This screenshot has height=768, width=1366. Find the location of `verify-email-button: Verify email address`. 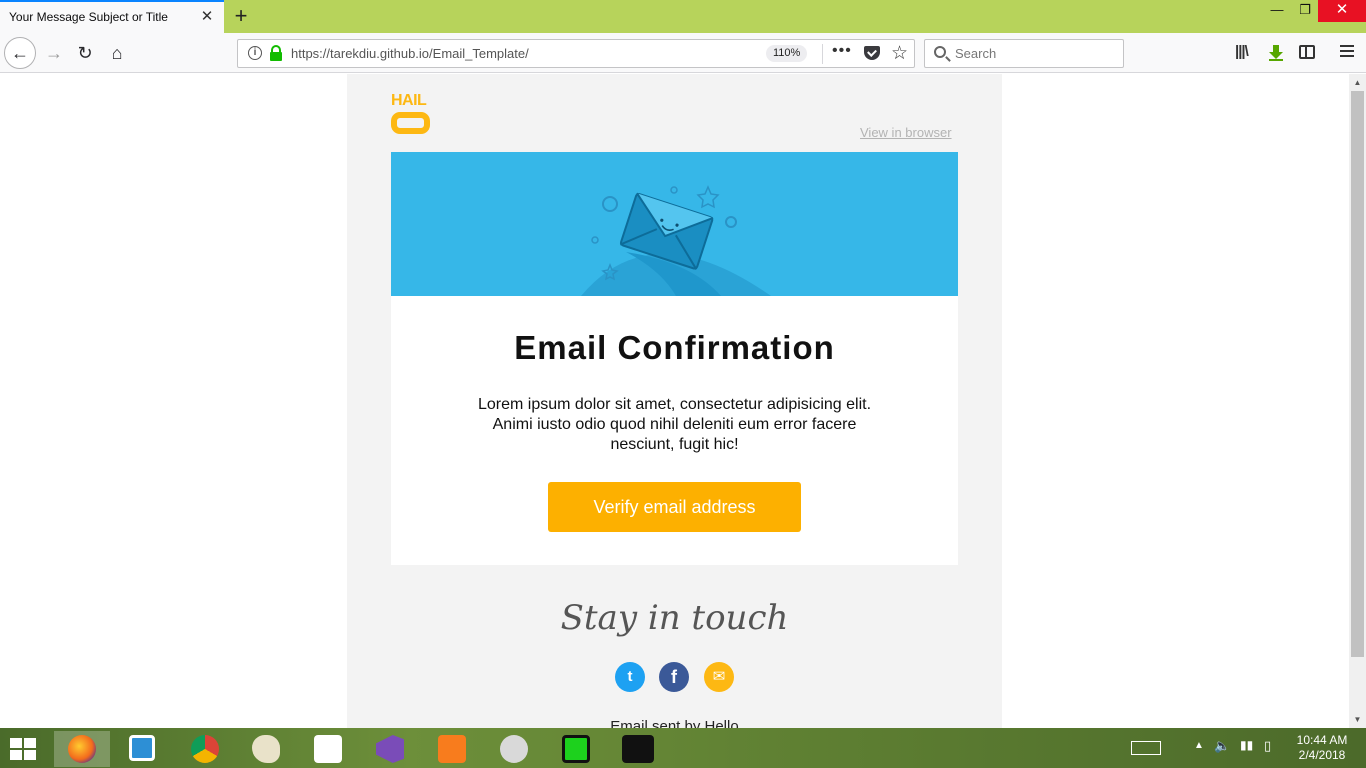

verify-email-button: Verify email address is located at coordinates (674, 507).